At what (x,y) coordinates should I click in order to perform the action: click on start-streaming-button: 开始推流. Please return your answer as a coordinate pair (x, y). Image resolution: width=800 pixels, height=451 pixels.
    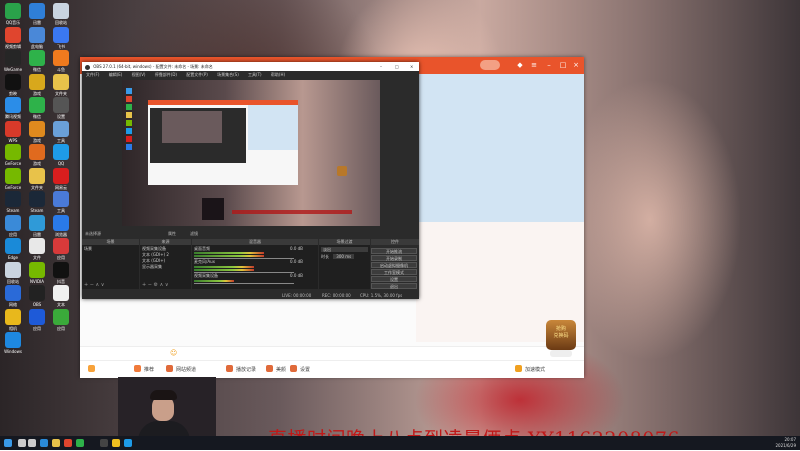
    Looking at the image, I should click on (394, 251).